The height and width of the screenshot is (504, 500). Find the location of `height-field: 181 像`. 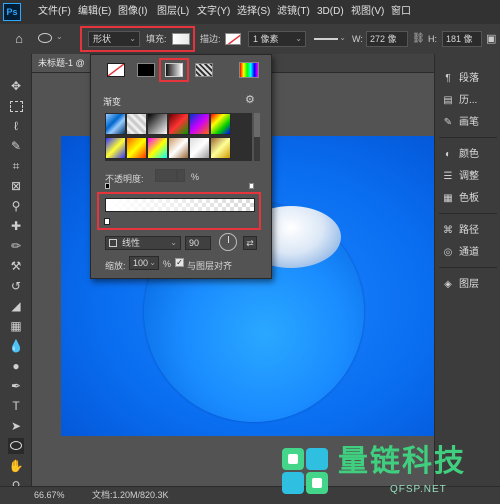

height-field: 181 像 is located at coordinates (462, 39).